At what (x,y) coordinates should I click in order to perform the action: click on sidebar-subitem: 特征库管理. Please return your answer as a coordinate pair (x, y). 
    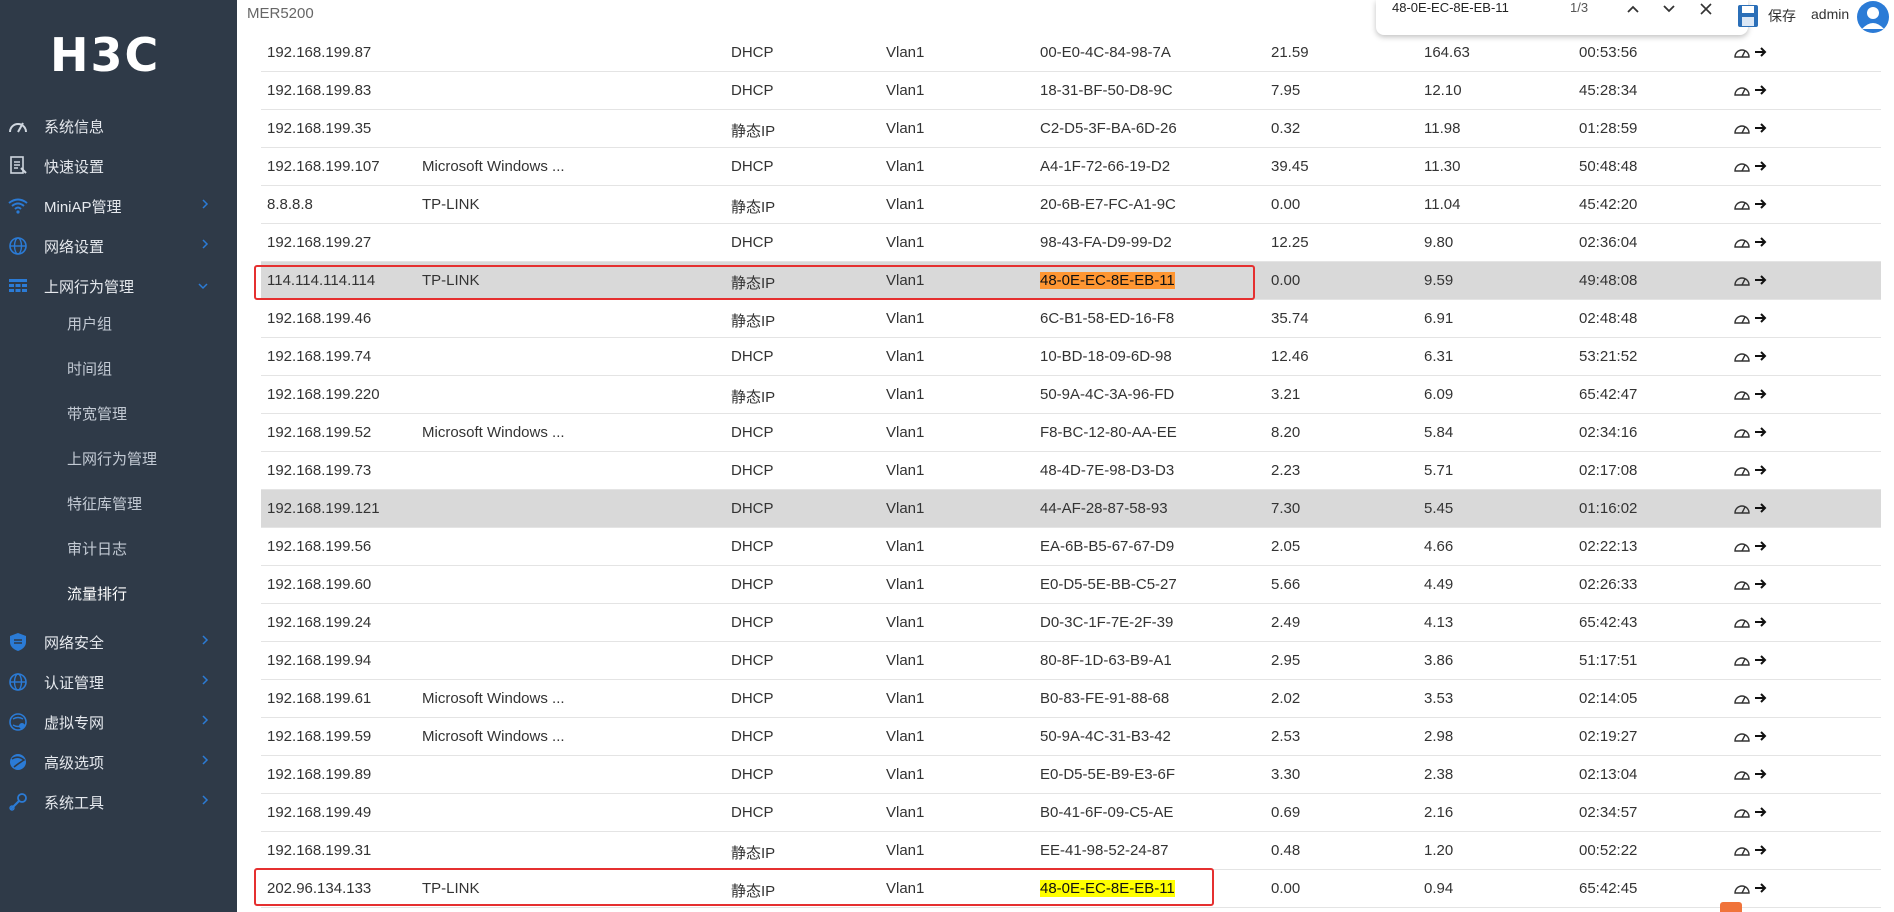
    Looking at the image, I should click on (104, 503).